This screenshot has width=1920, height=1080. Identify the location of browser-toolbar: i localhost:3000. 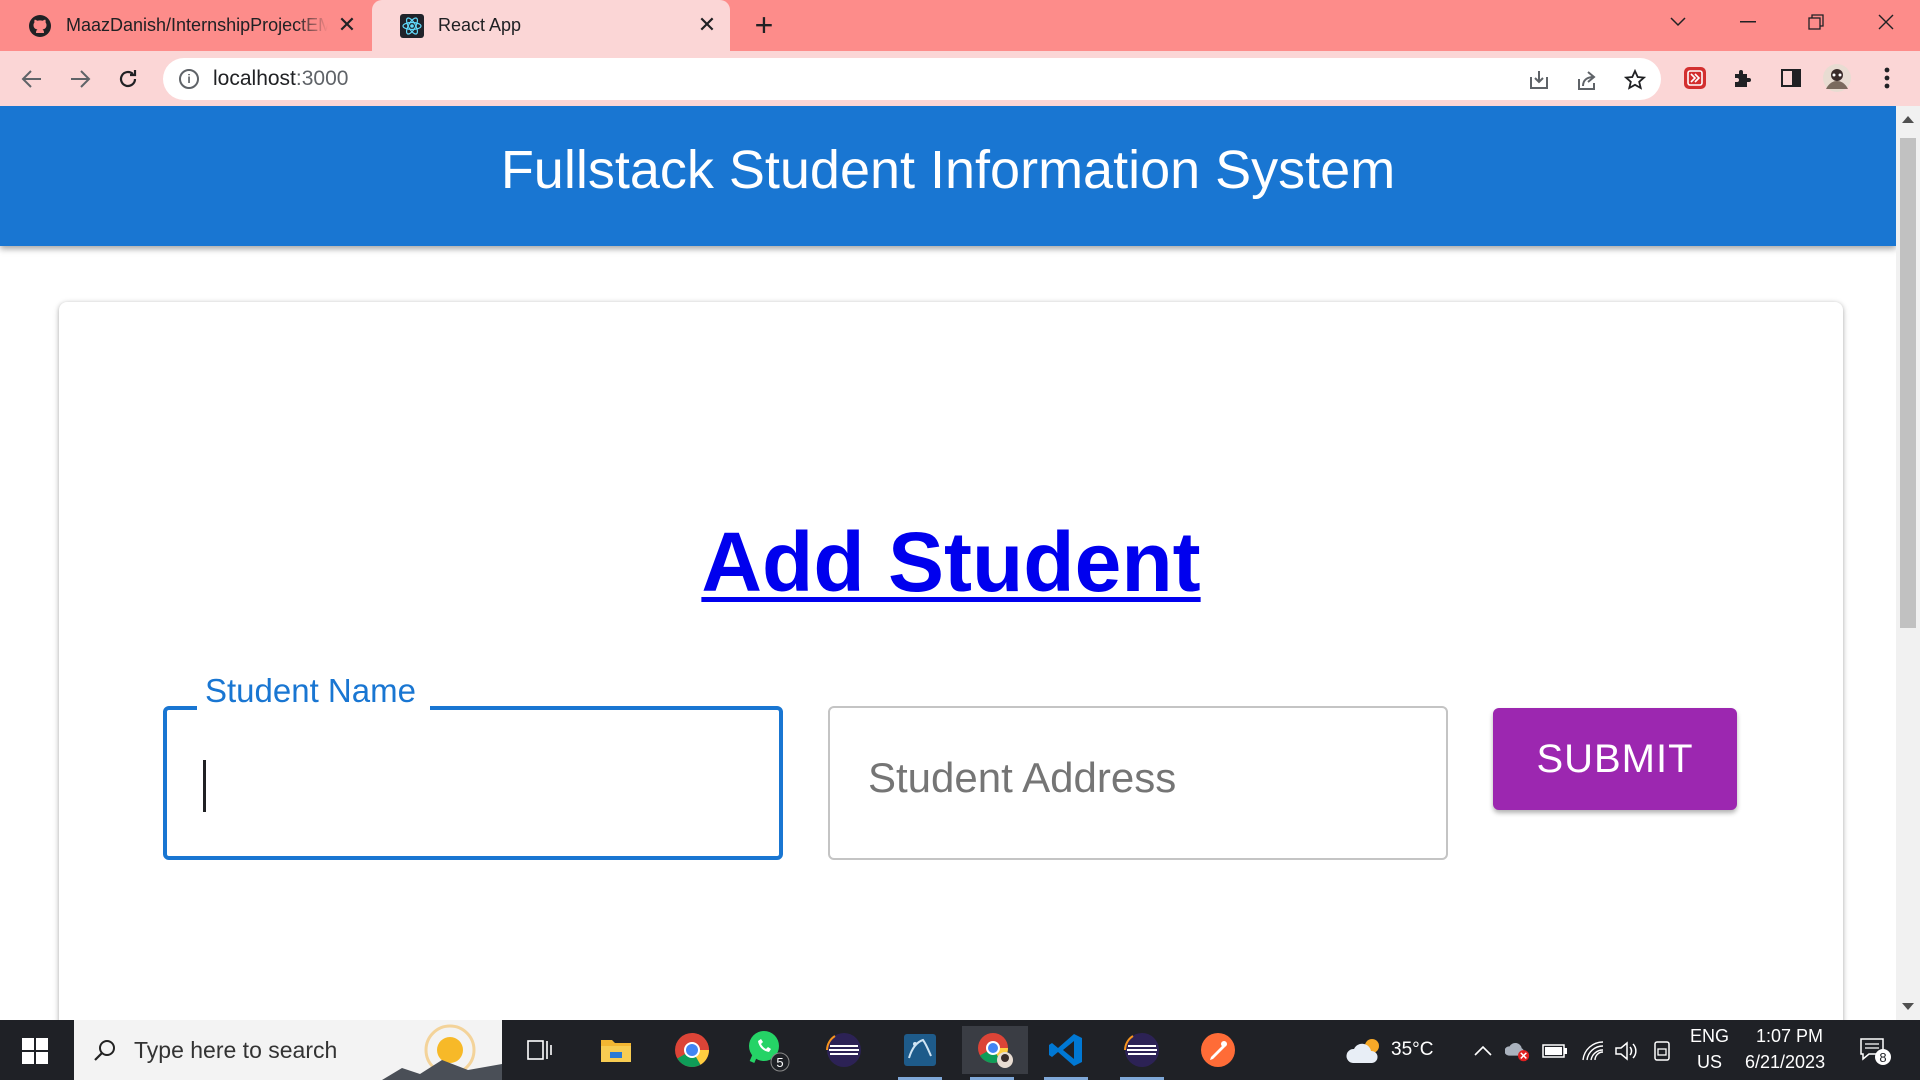
(960, 78).